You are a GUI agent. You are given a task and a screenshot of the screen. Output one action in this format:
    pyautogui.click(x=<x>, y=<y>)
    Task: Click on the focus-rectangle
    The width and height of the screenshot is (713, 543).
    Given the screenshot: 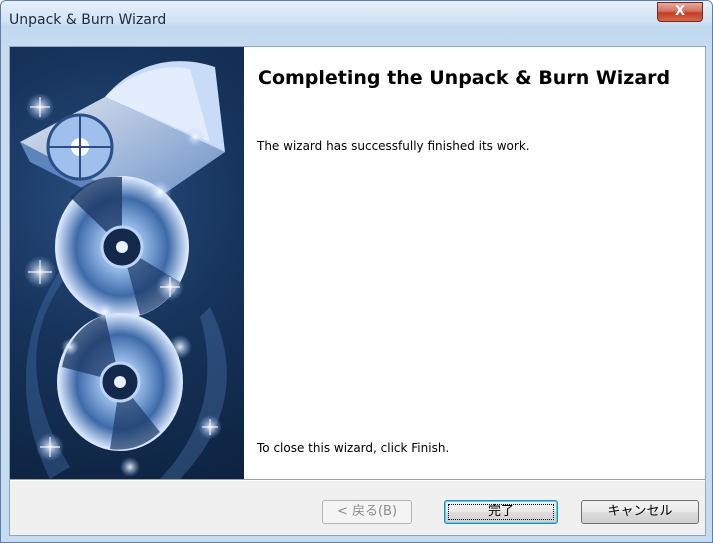 What is the action you would take?
    pyautogui.click(x=501, y=512)
    